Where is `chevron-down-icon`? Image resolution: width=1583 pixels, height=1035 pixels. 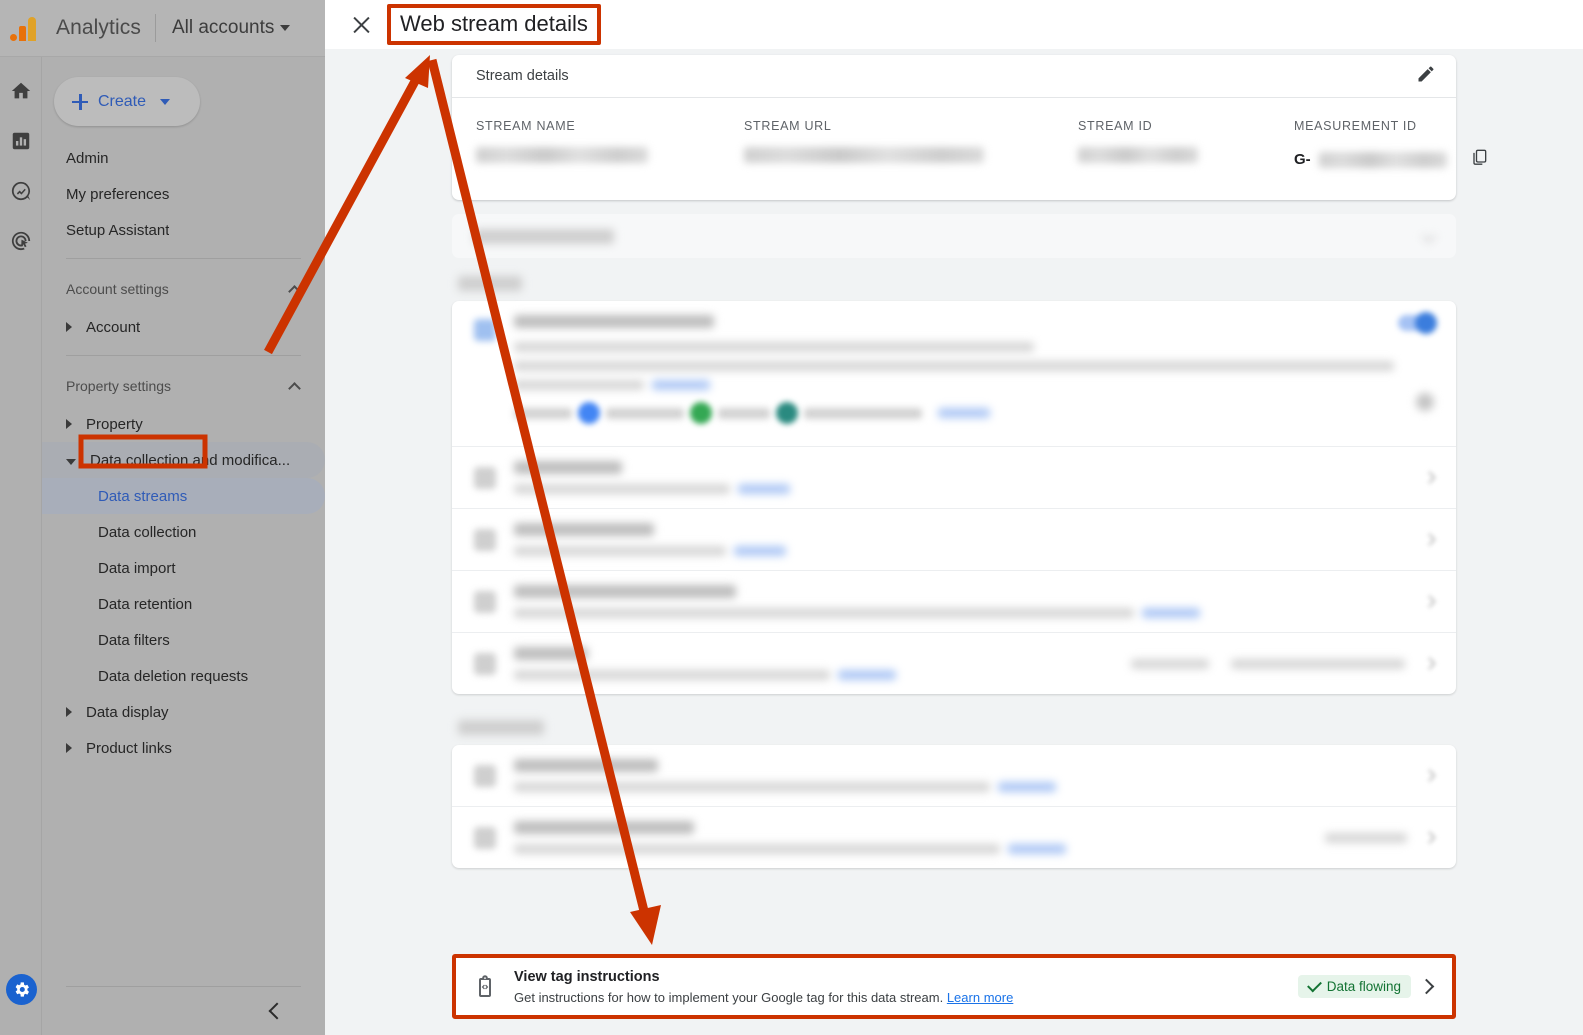
chevron-down-icon is located at coordinates (285, 28).